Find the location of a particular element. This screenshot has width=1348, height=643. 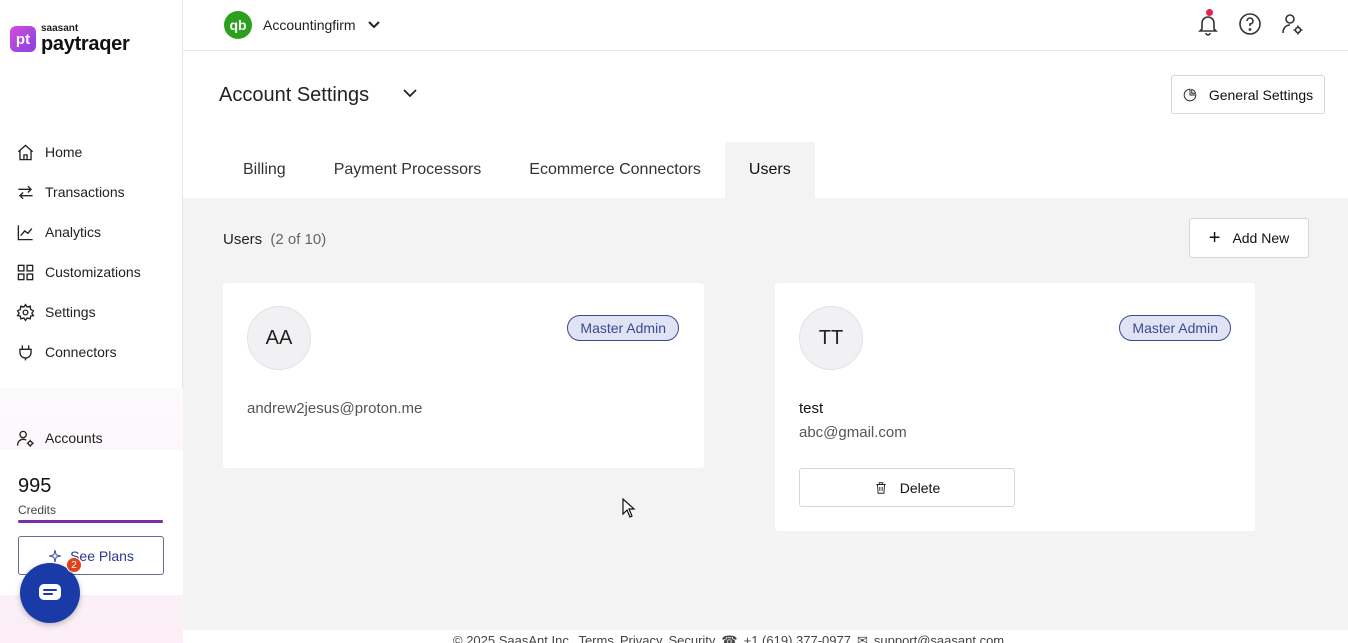

top-icons is located at coordinates (1250, 24).